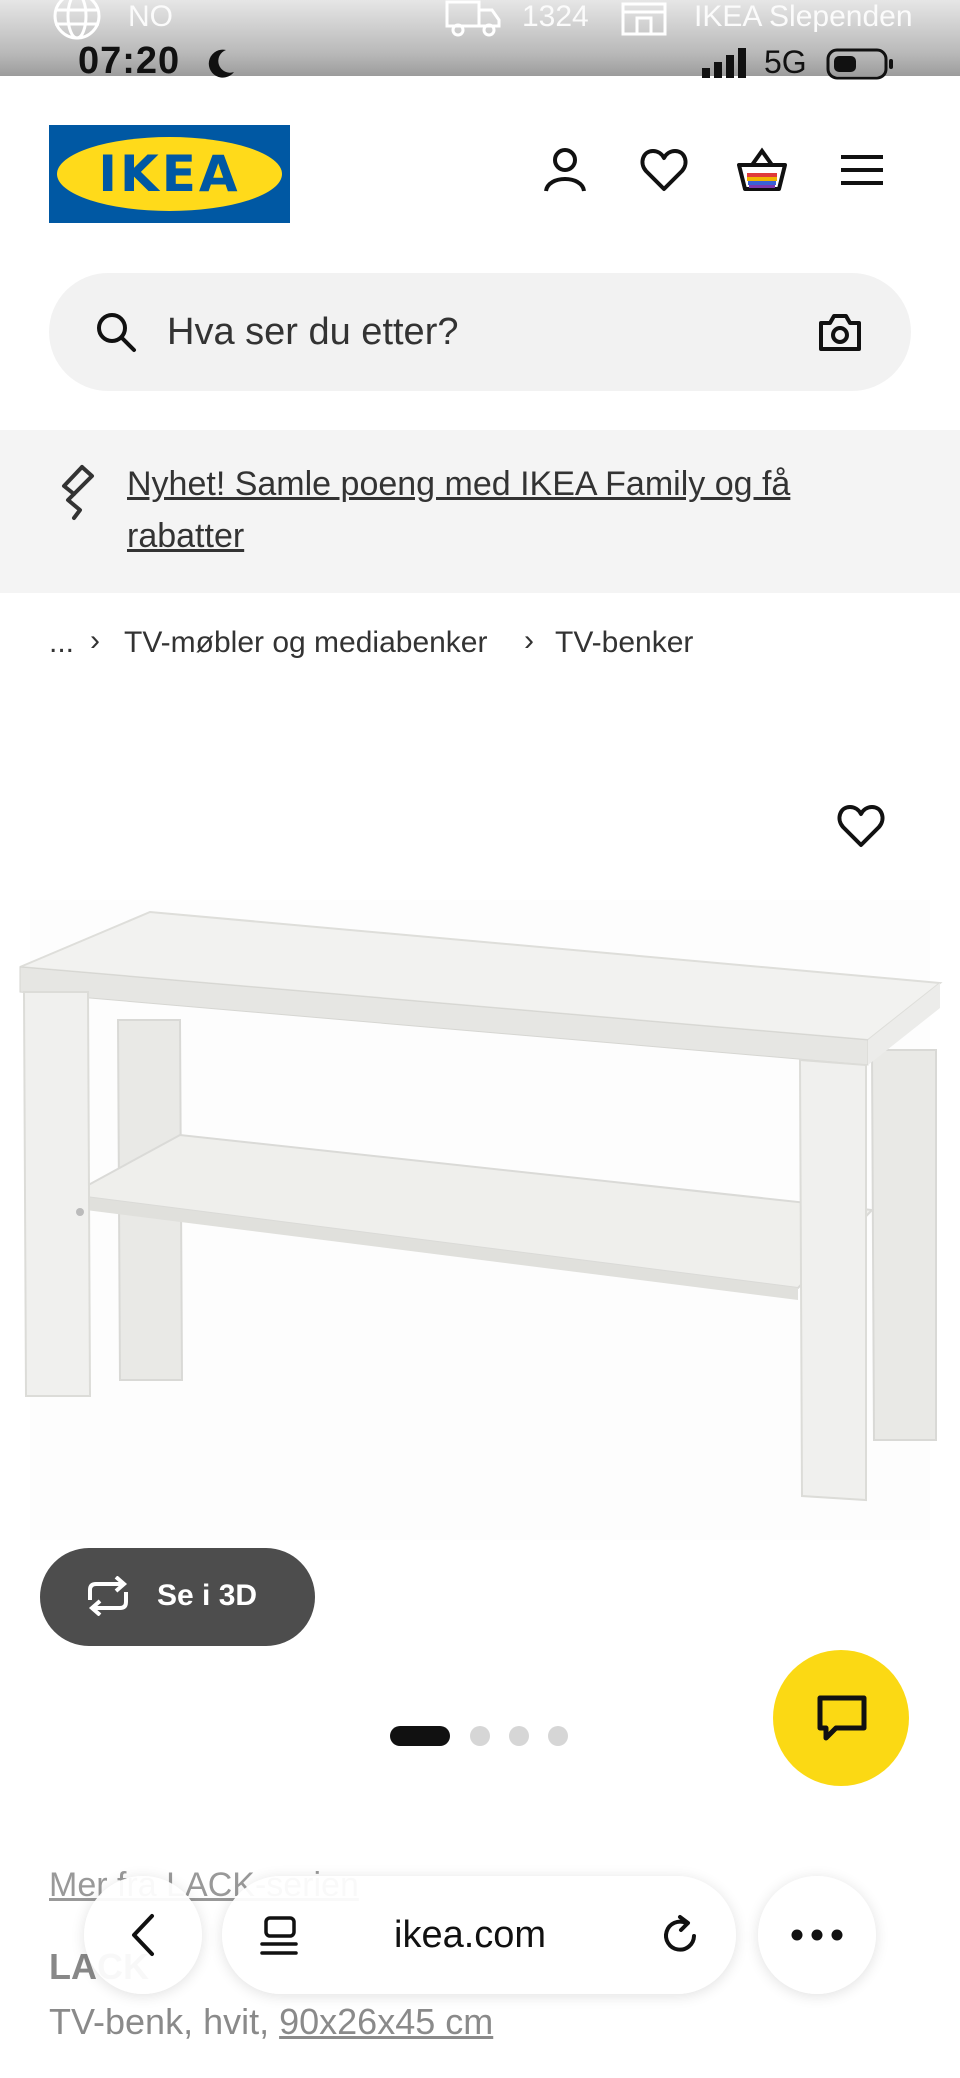  Describe the element at coordinates (279, 1936) in the screenshot. I see `tabs-icon` at that location.